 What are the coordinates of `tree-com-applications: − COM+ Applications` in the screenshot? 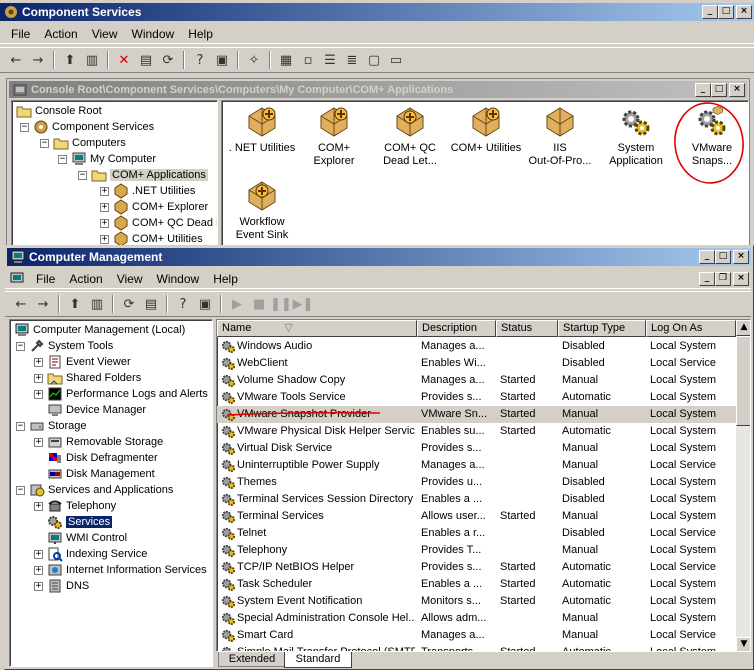 It's located at (143, 175).